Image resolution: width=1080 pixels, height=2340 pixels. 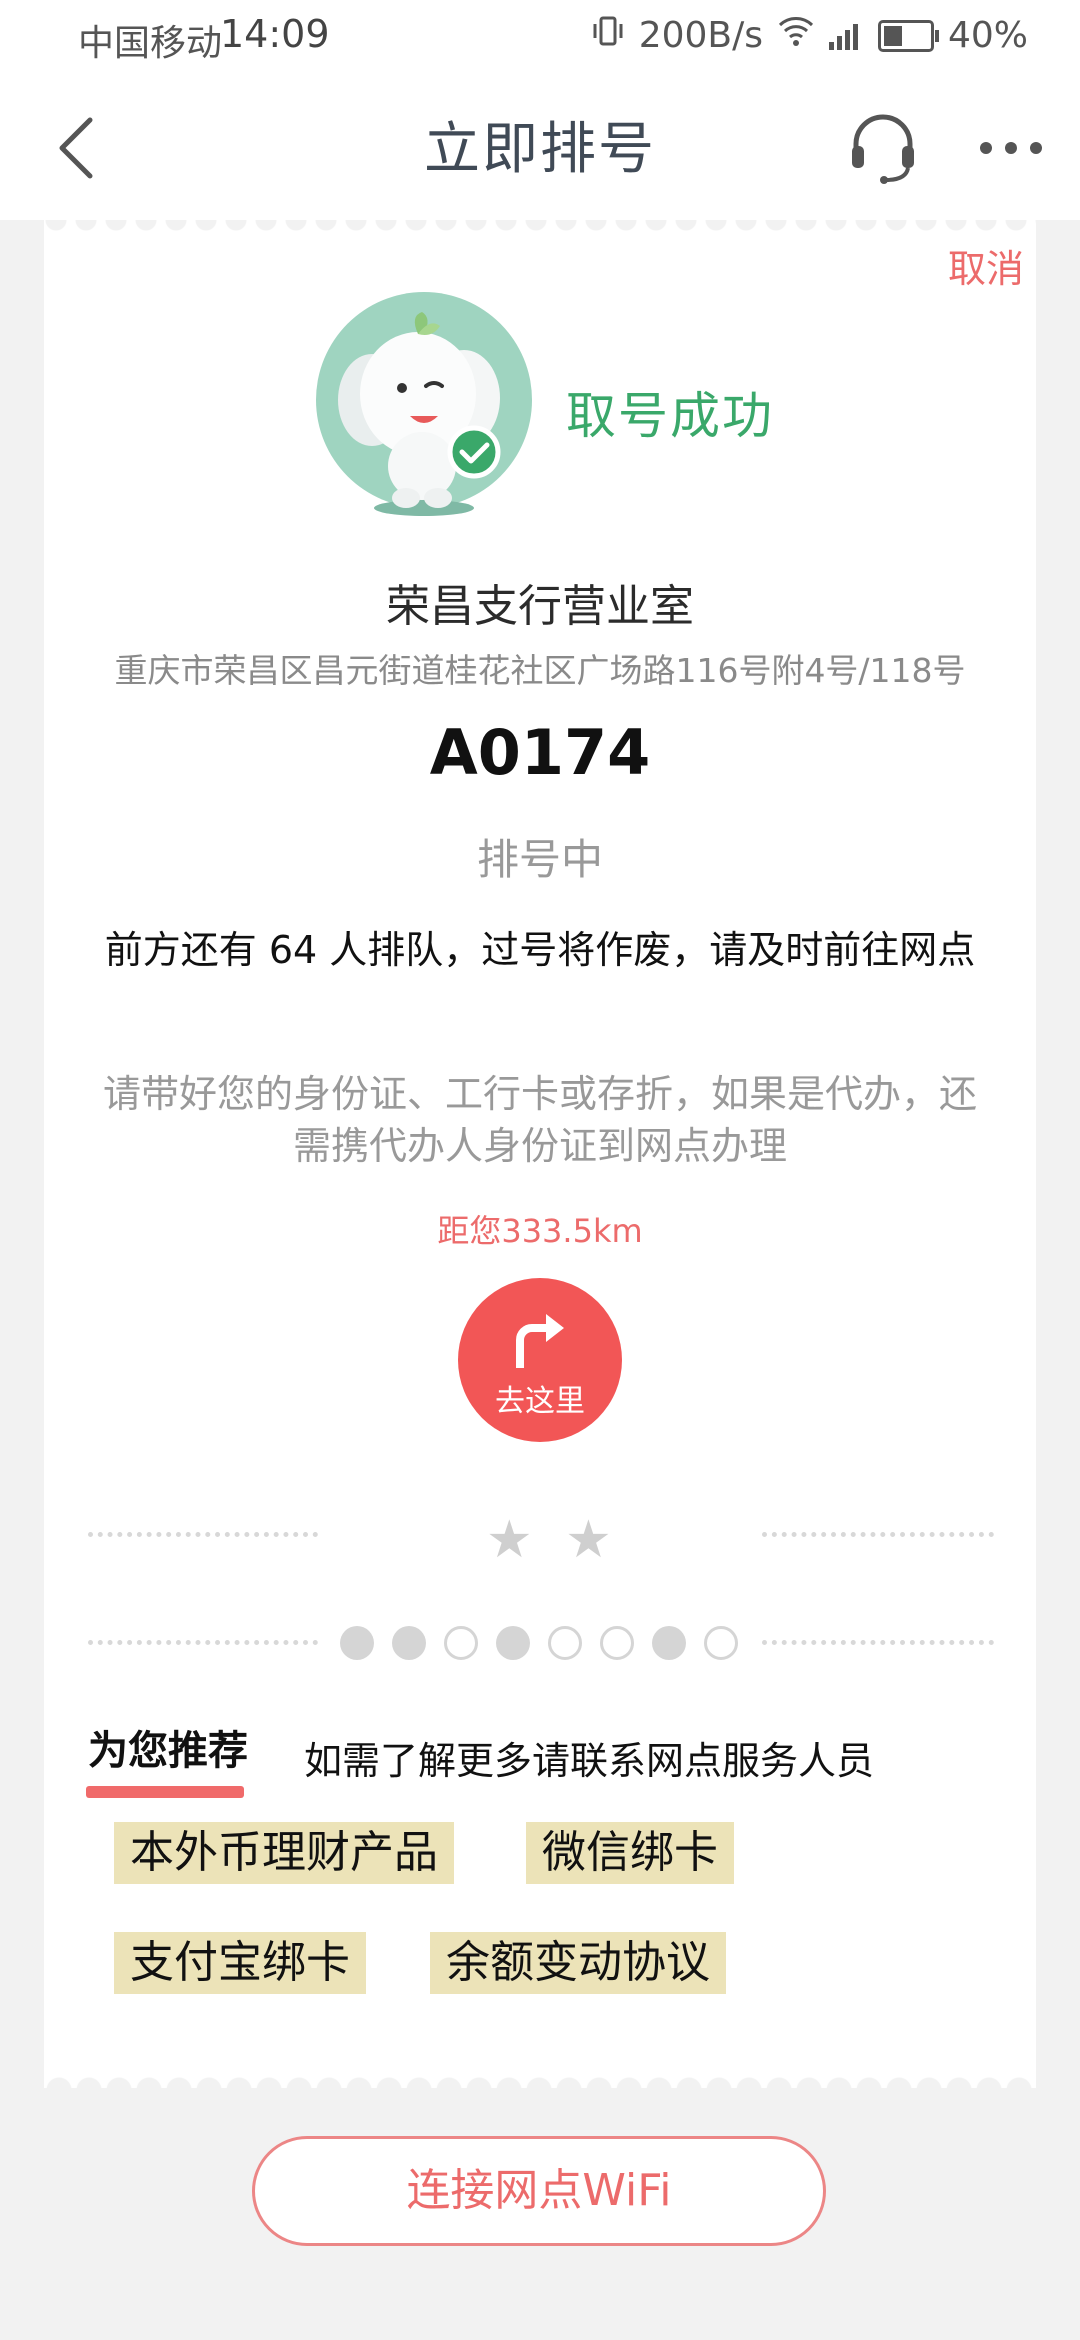 I want to click on recommend-tab-indicator, so click(x=165, y=1792).